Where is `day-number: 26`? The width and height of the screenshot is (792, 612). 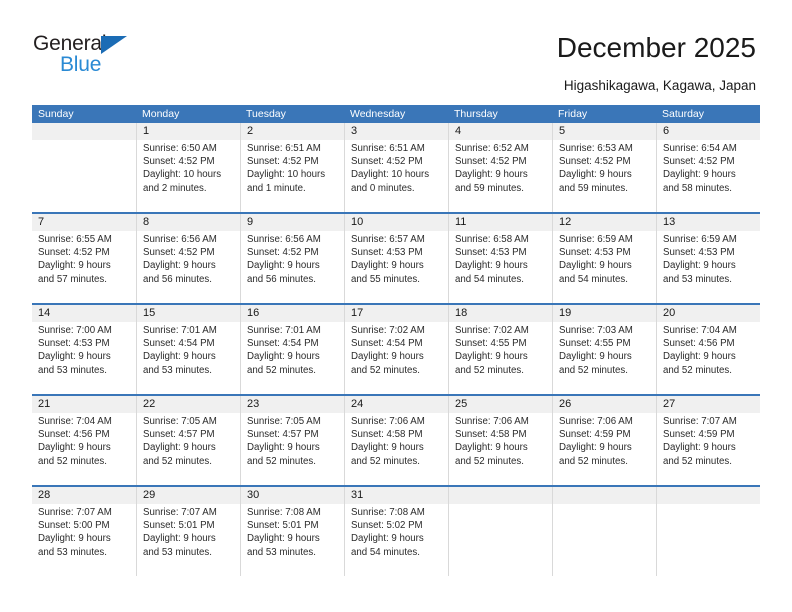 day-number: 26 is located at coordinates (604, 404).